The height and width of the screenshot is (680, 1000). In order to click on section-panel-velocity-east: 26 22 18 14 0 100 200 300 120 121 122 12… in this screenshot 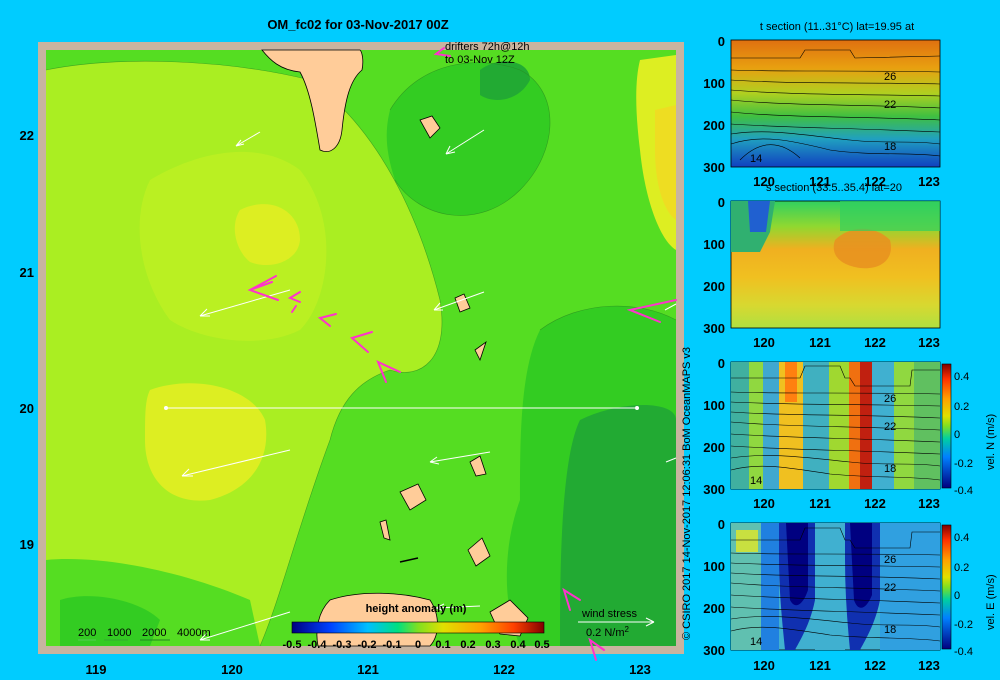, I will do `click(850, 595)`.